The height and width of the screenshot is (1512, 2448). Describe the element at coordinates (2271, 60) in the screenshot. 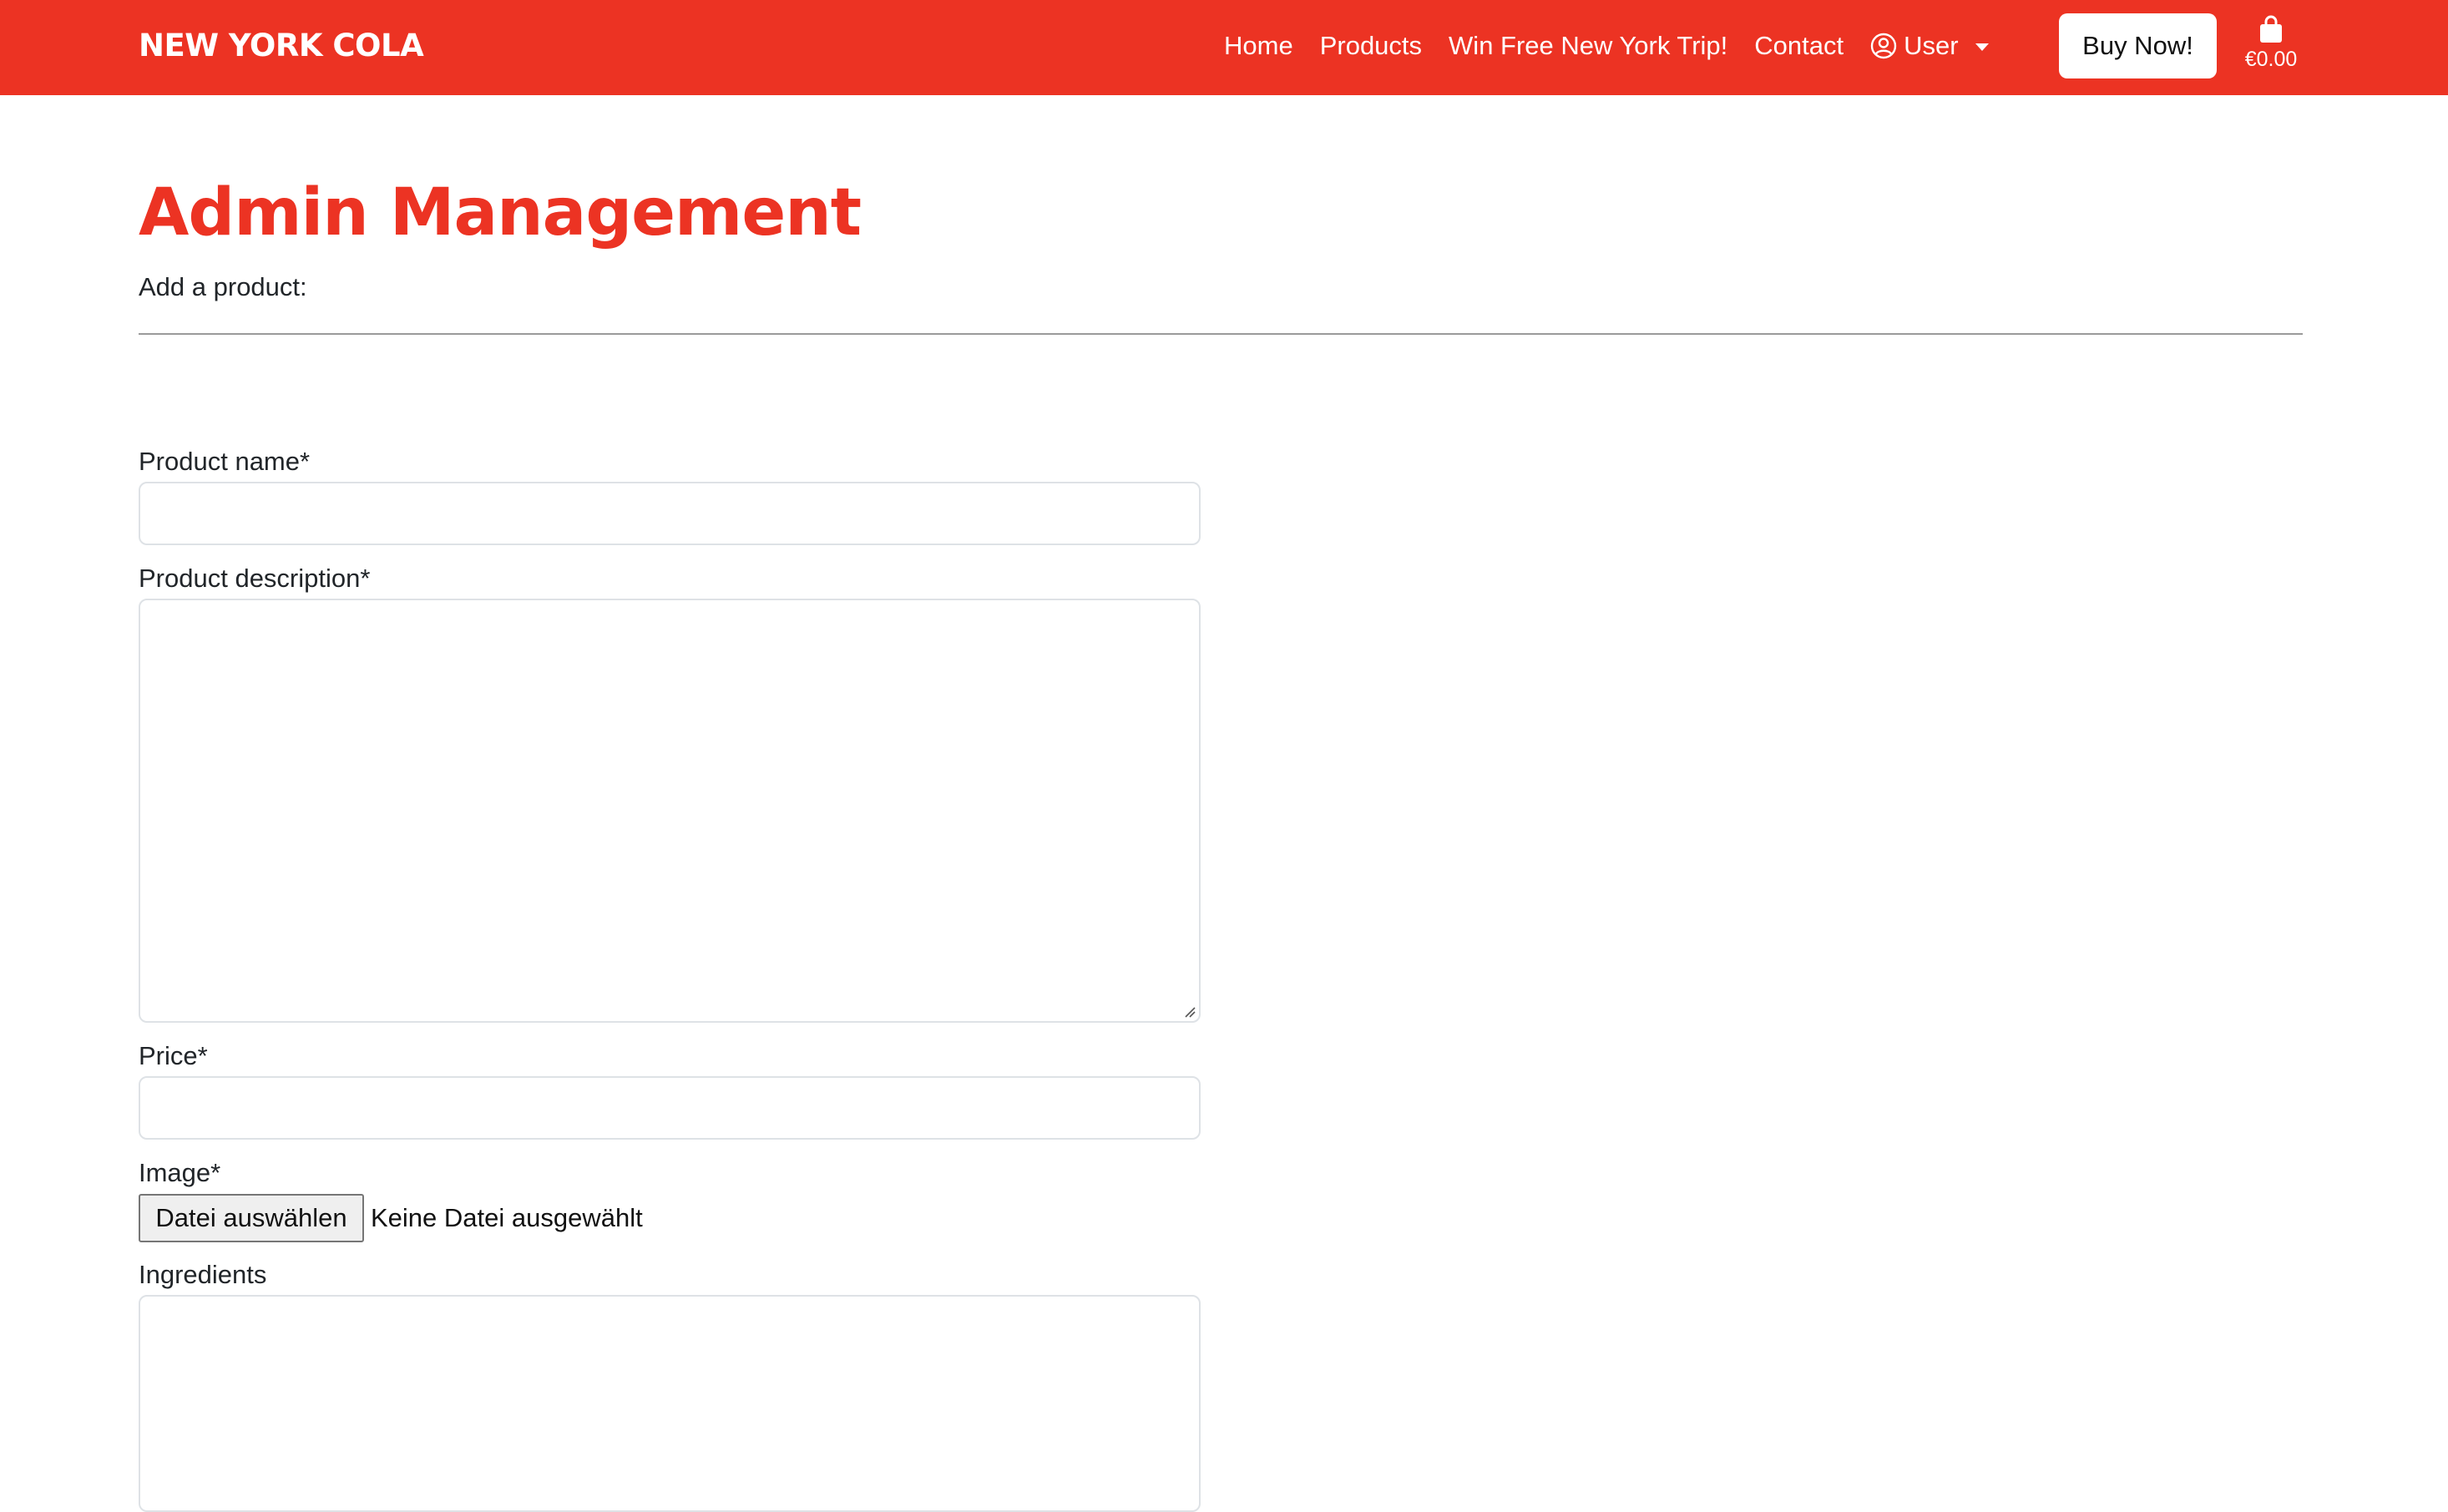

I see `cart-total: €0.00` at that location.